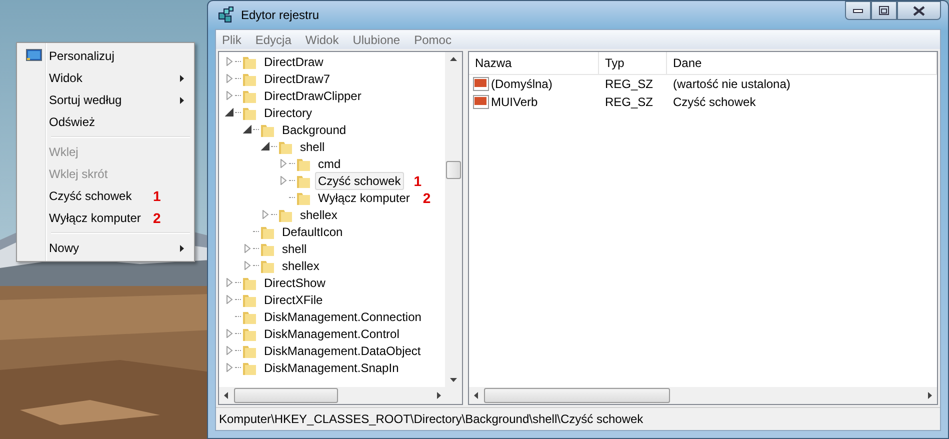  I want to click on menu-item: Sortuj według, so click(105, 100).